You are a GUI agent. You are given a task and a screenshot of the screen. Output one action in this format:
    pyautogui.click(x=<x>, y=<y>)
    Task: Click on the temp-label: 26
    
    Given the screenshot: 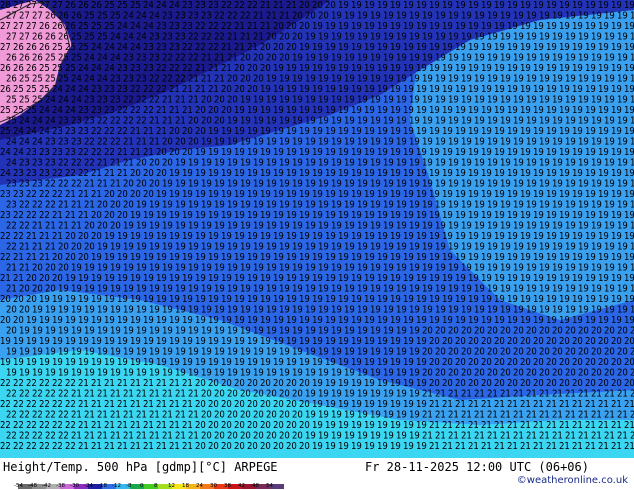 What is the action you would take?
    pyautogui.click(x=50, y=16)
    